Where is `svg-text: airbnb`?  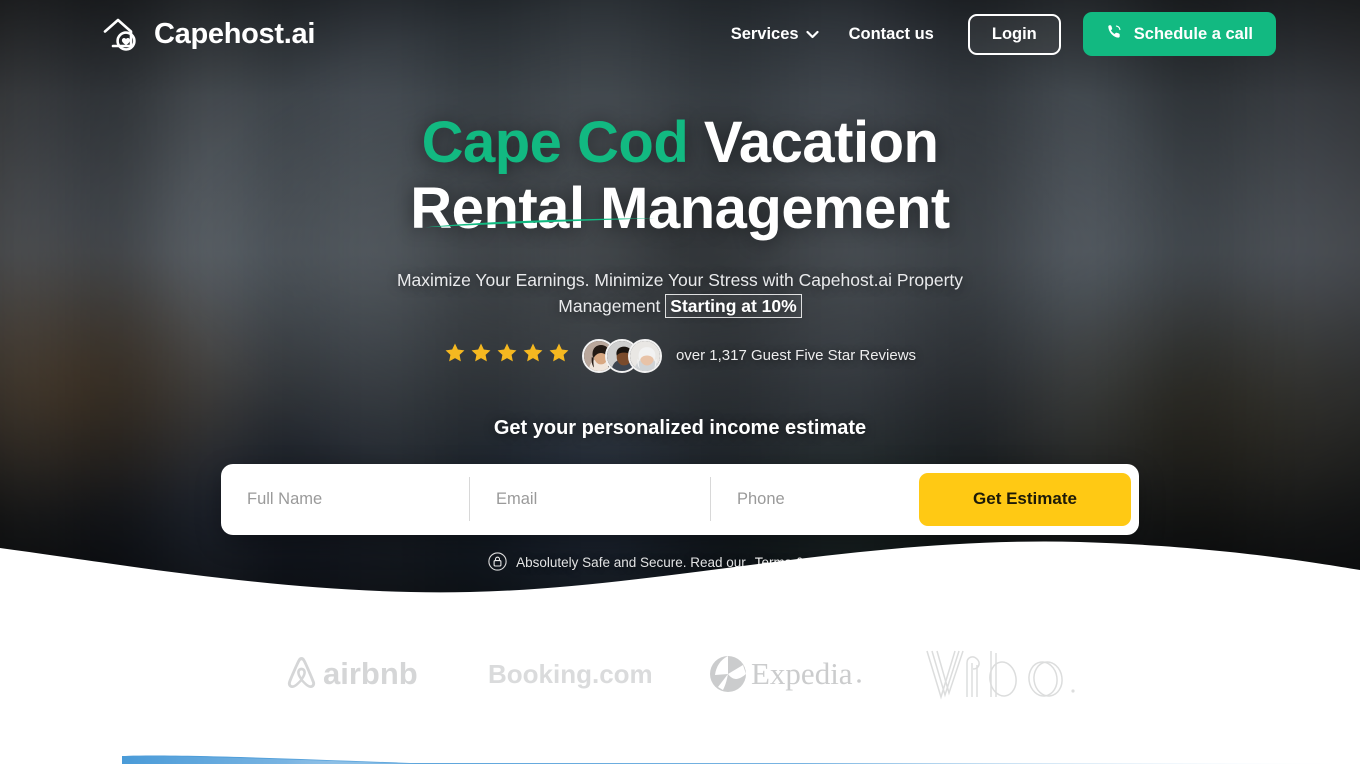 svg-text: airbnb is located at coordinates (370, 673).